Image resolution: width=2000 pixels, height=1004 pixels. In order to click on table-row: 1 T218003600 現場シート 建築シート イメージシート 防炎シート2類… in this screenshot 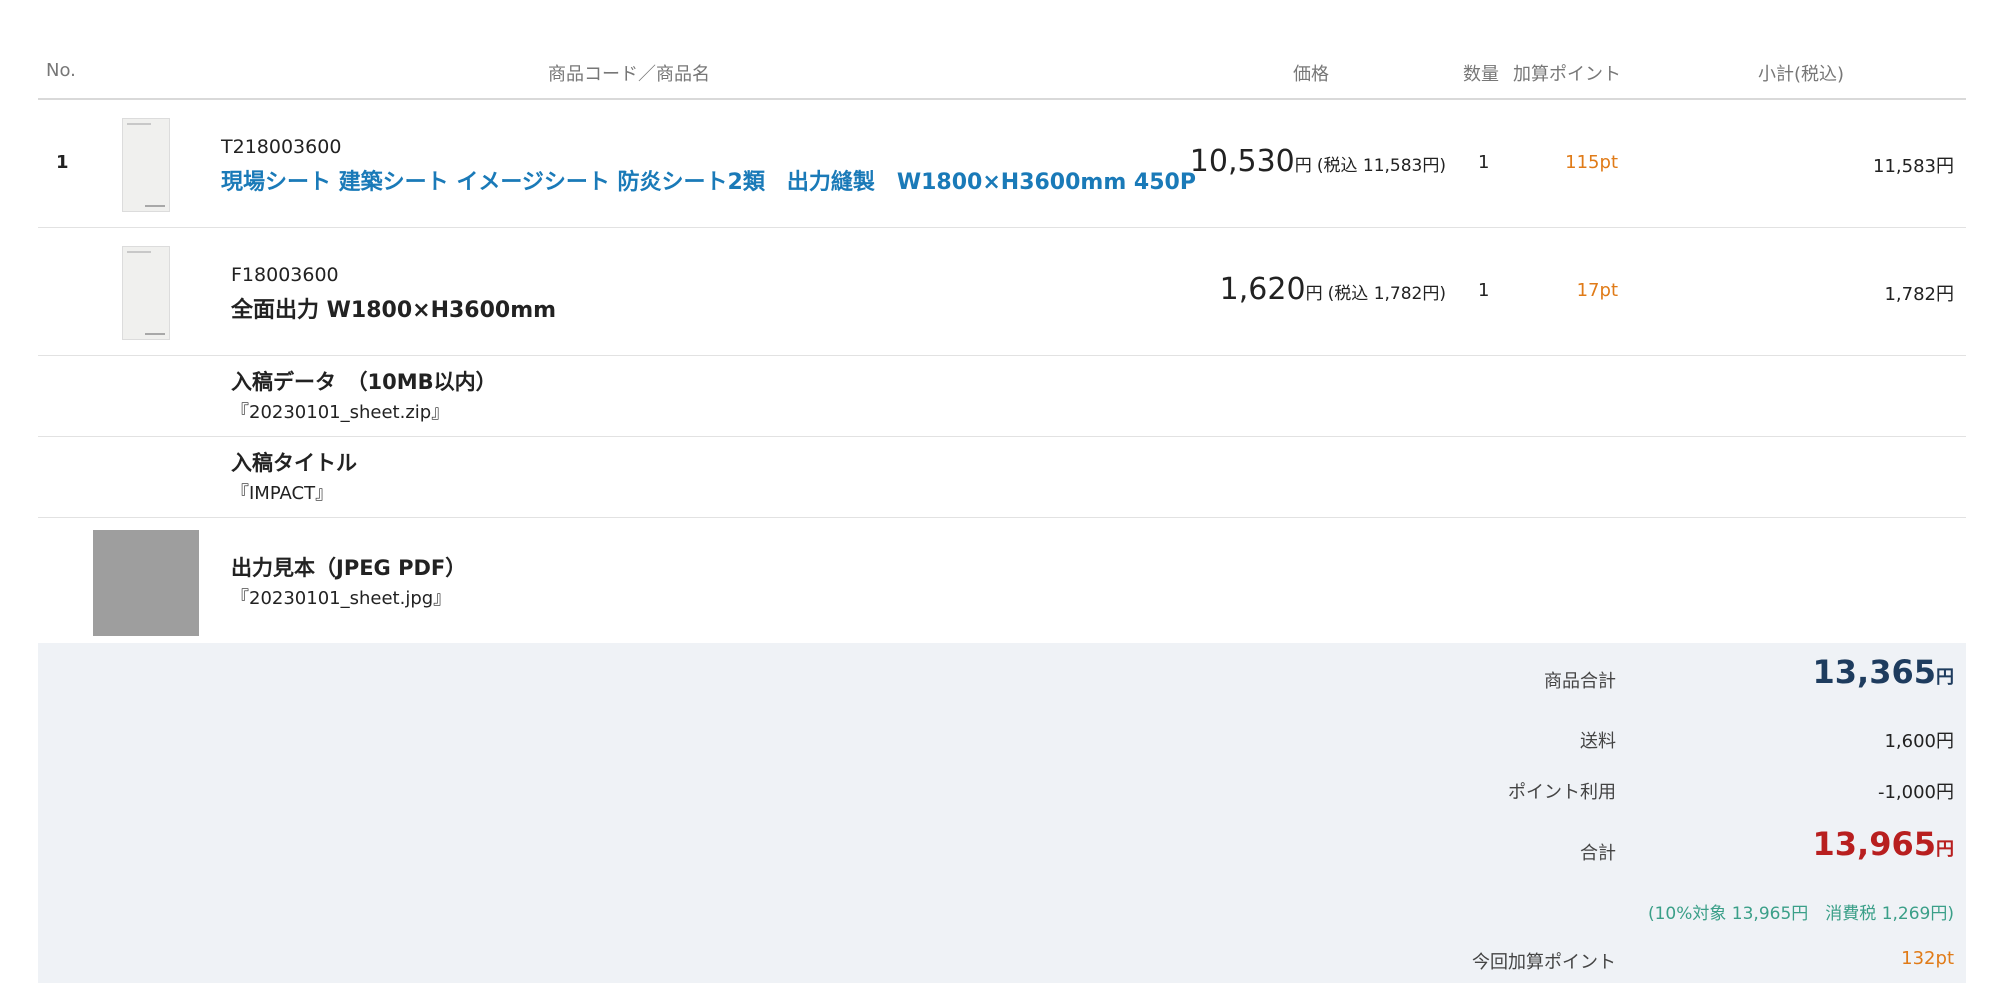, I will do `click(1002, 164)`.